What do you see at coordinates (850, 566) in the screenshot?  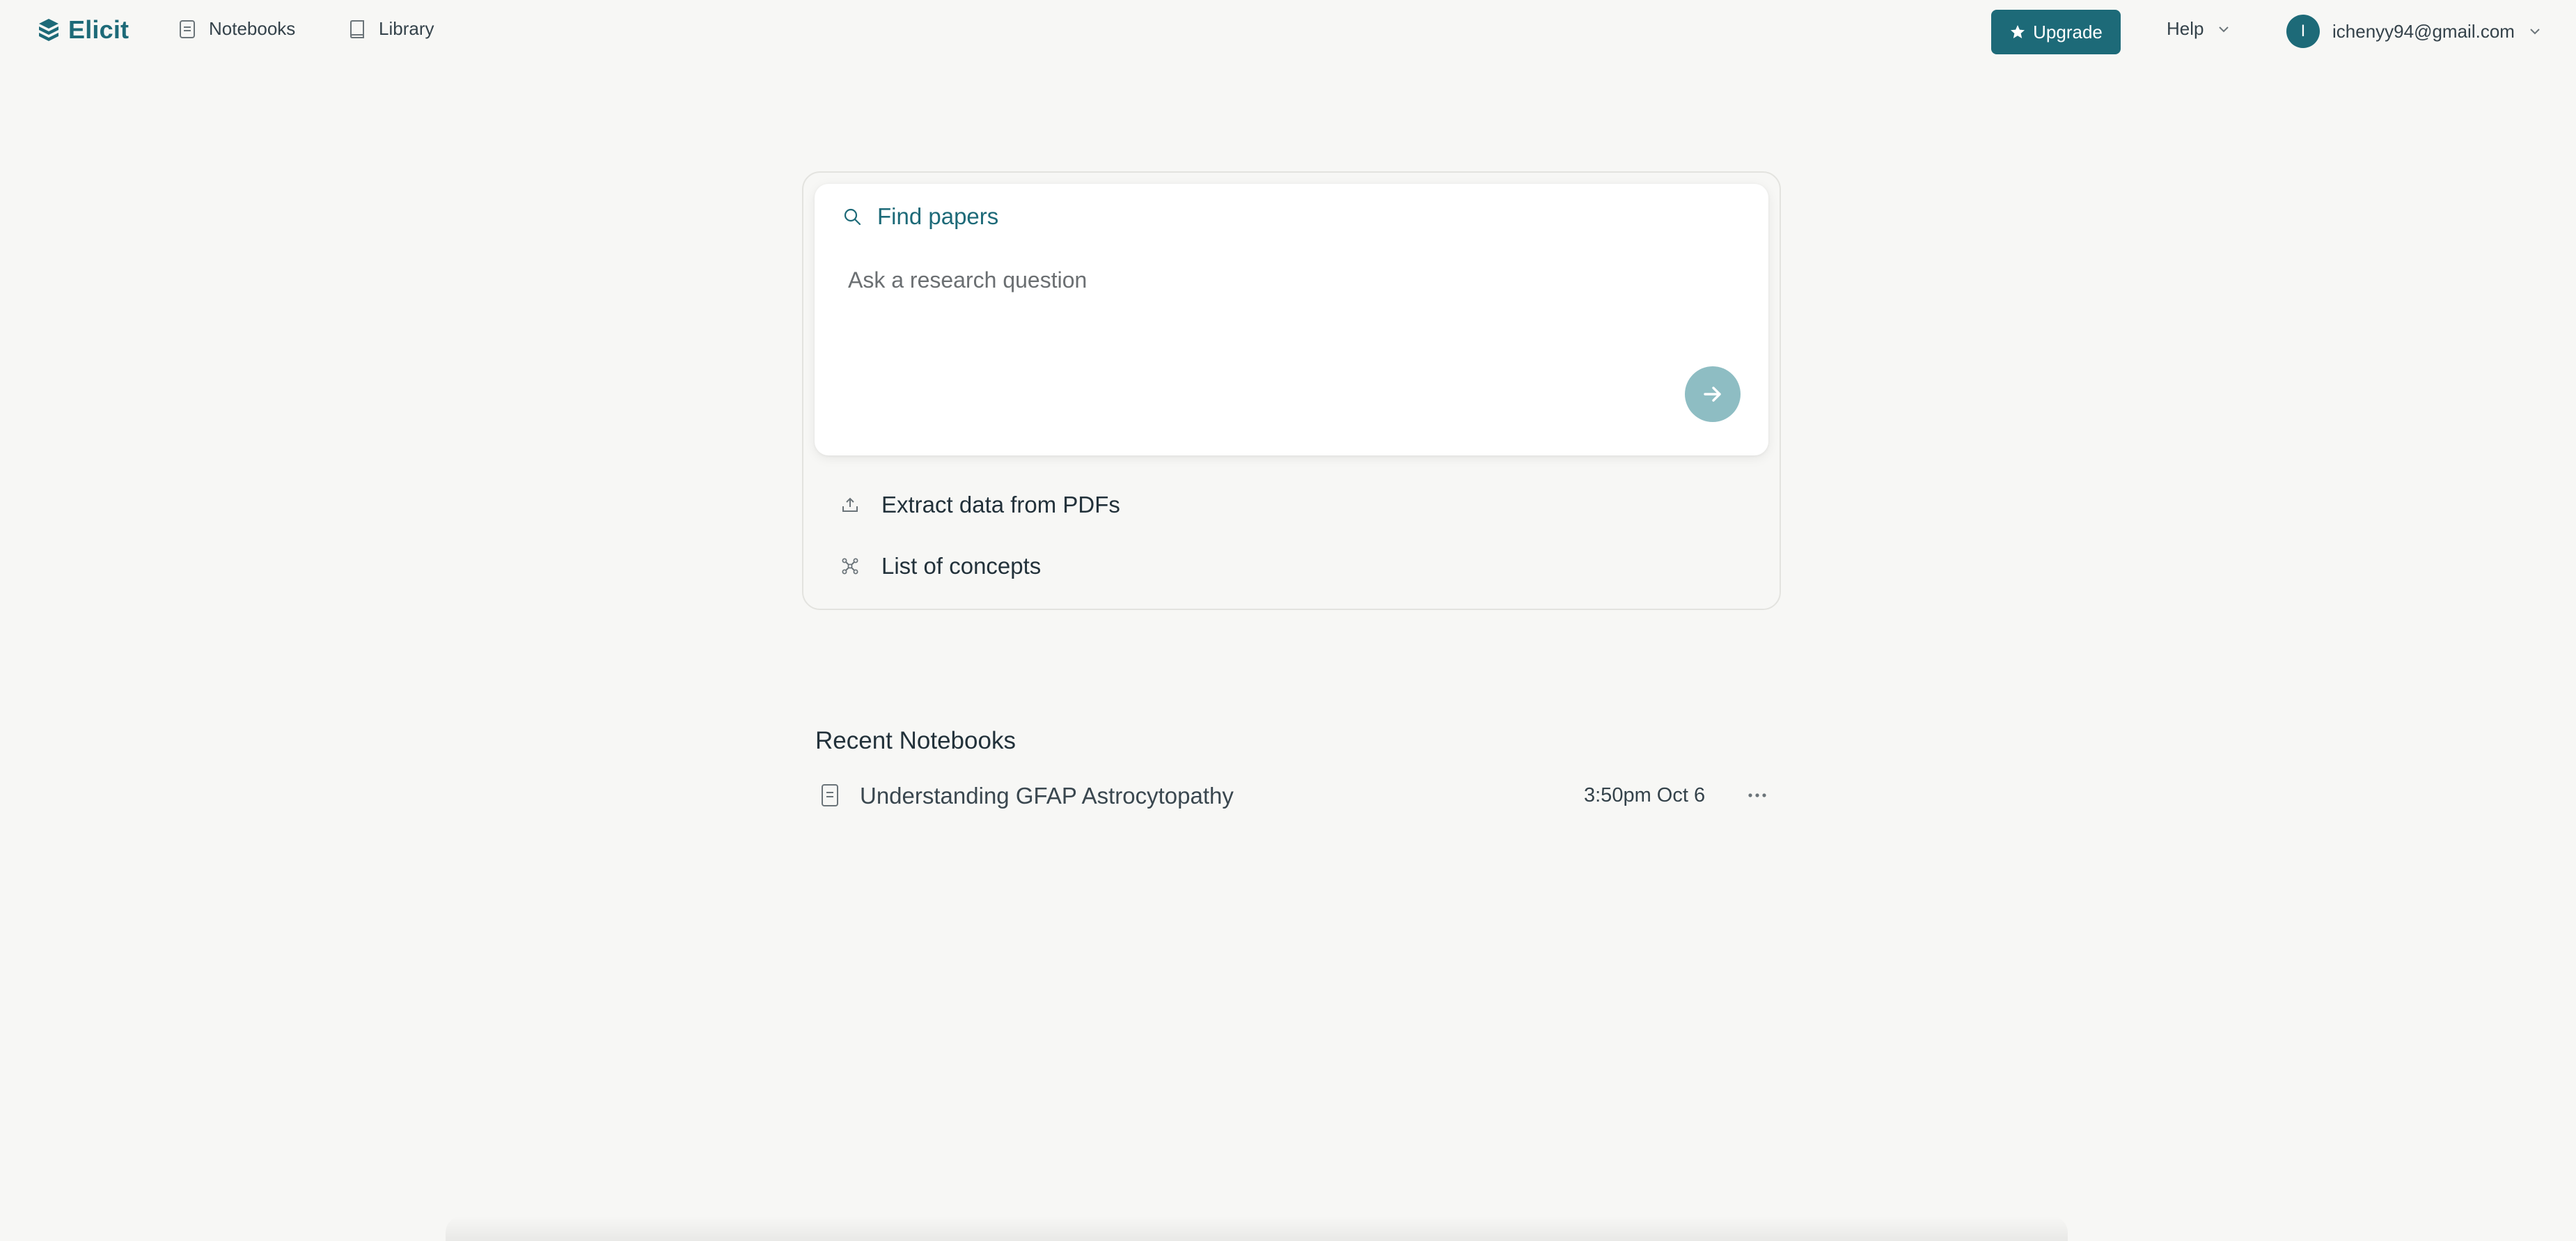 I see `concepts-icon` at bounding box center [850, 566].